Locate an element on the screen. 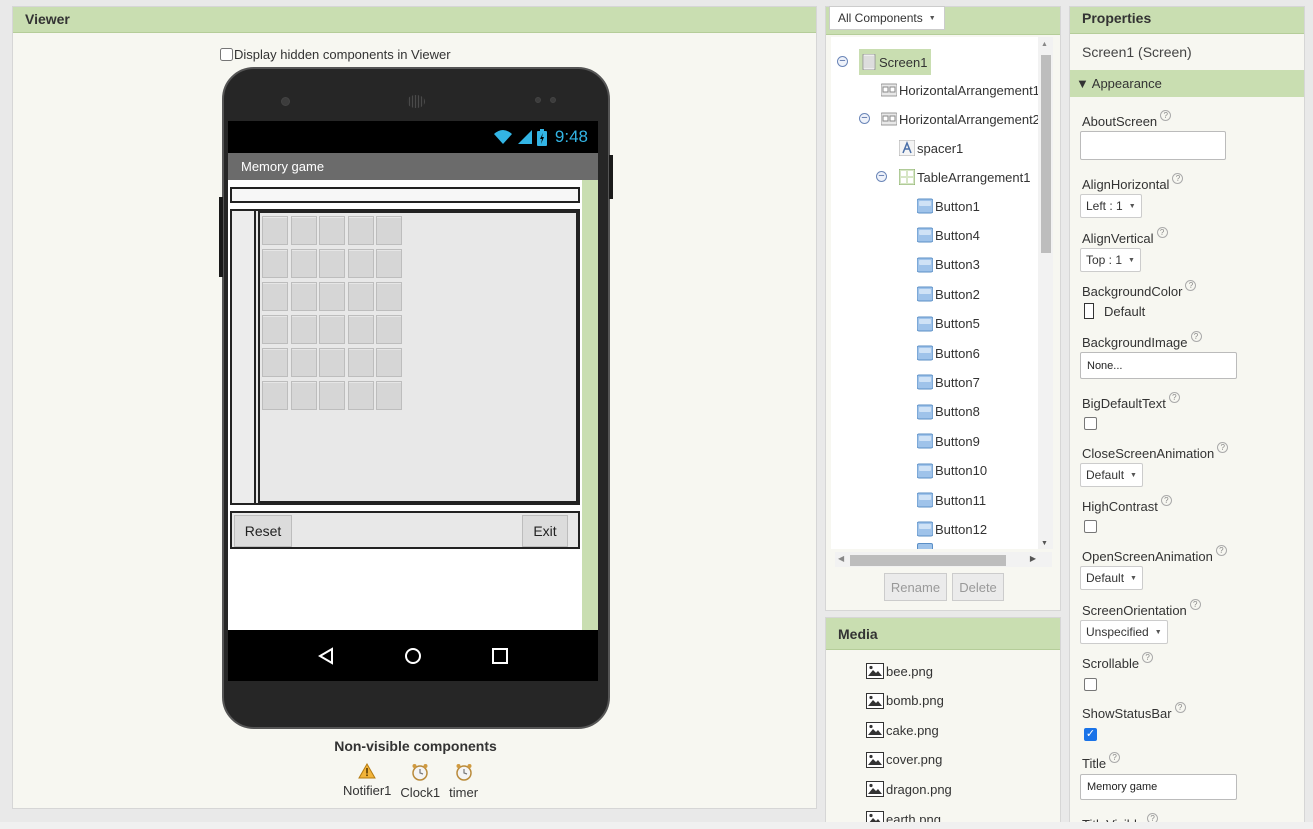  display-hidden-components-toggle: Display hidden components in Viewer is located at coordinates (335, 54).